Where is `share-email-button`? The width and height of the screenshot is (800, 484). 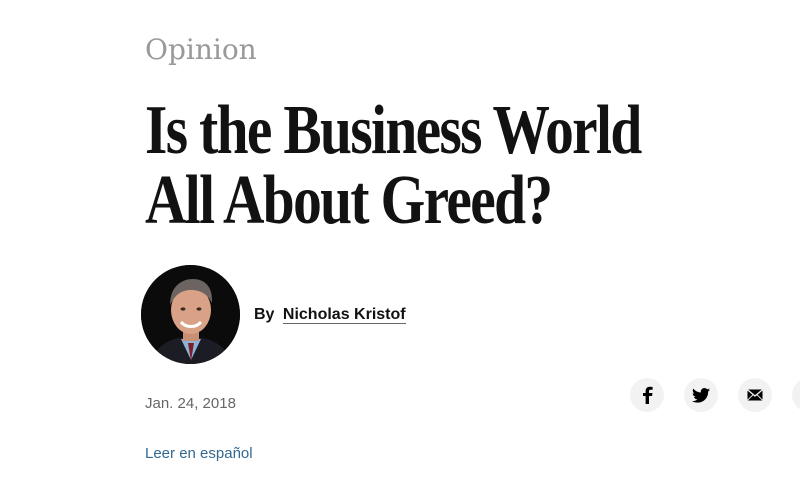
share-email-button is located at coordinates (755, 395).